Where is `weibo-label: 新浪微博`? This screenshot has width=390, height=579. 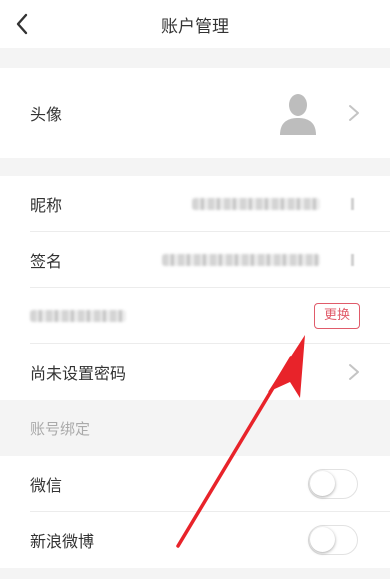
weibo-label: 新浪微博 is located at coordinates (62, 541).